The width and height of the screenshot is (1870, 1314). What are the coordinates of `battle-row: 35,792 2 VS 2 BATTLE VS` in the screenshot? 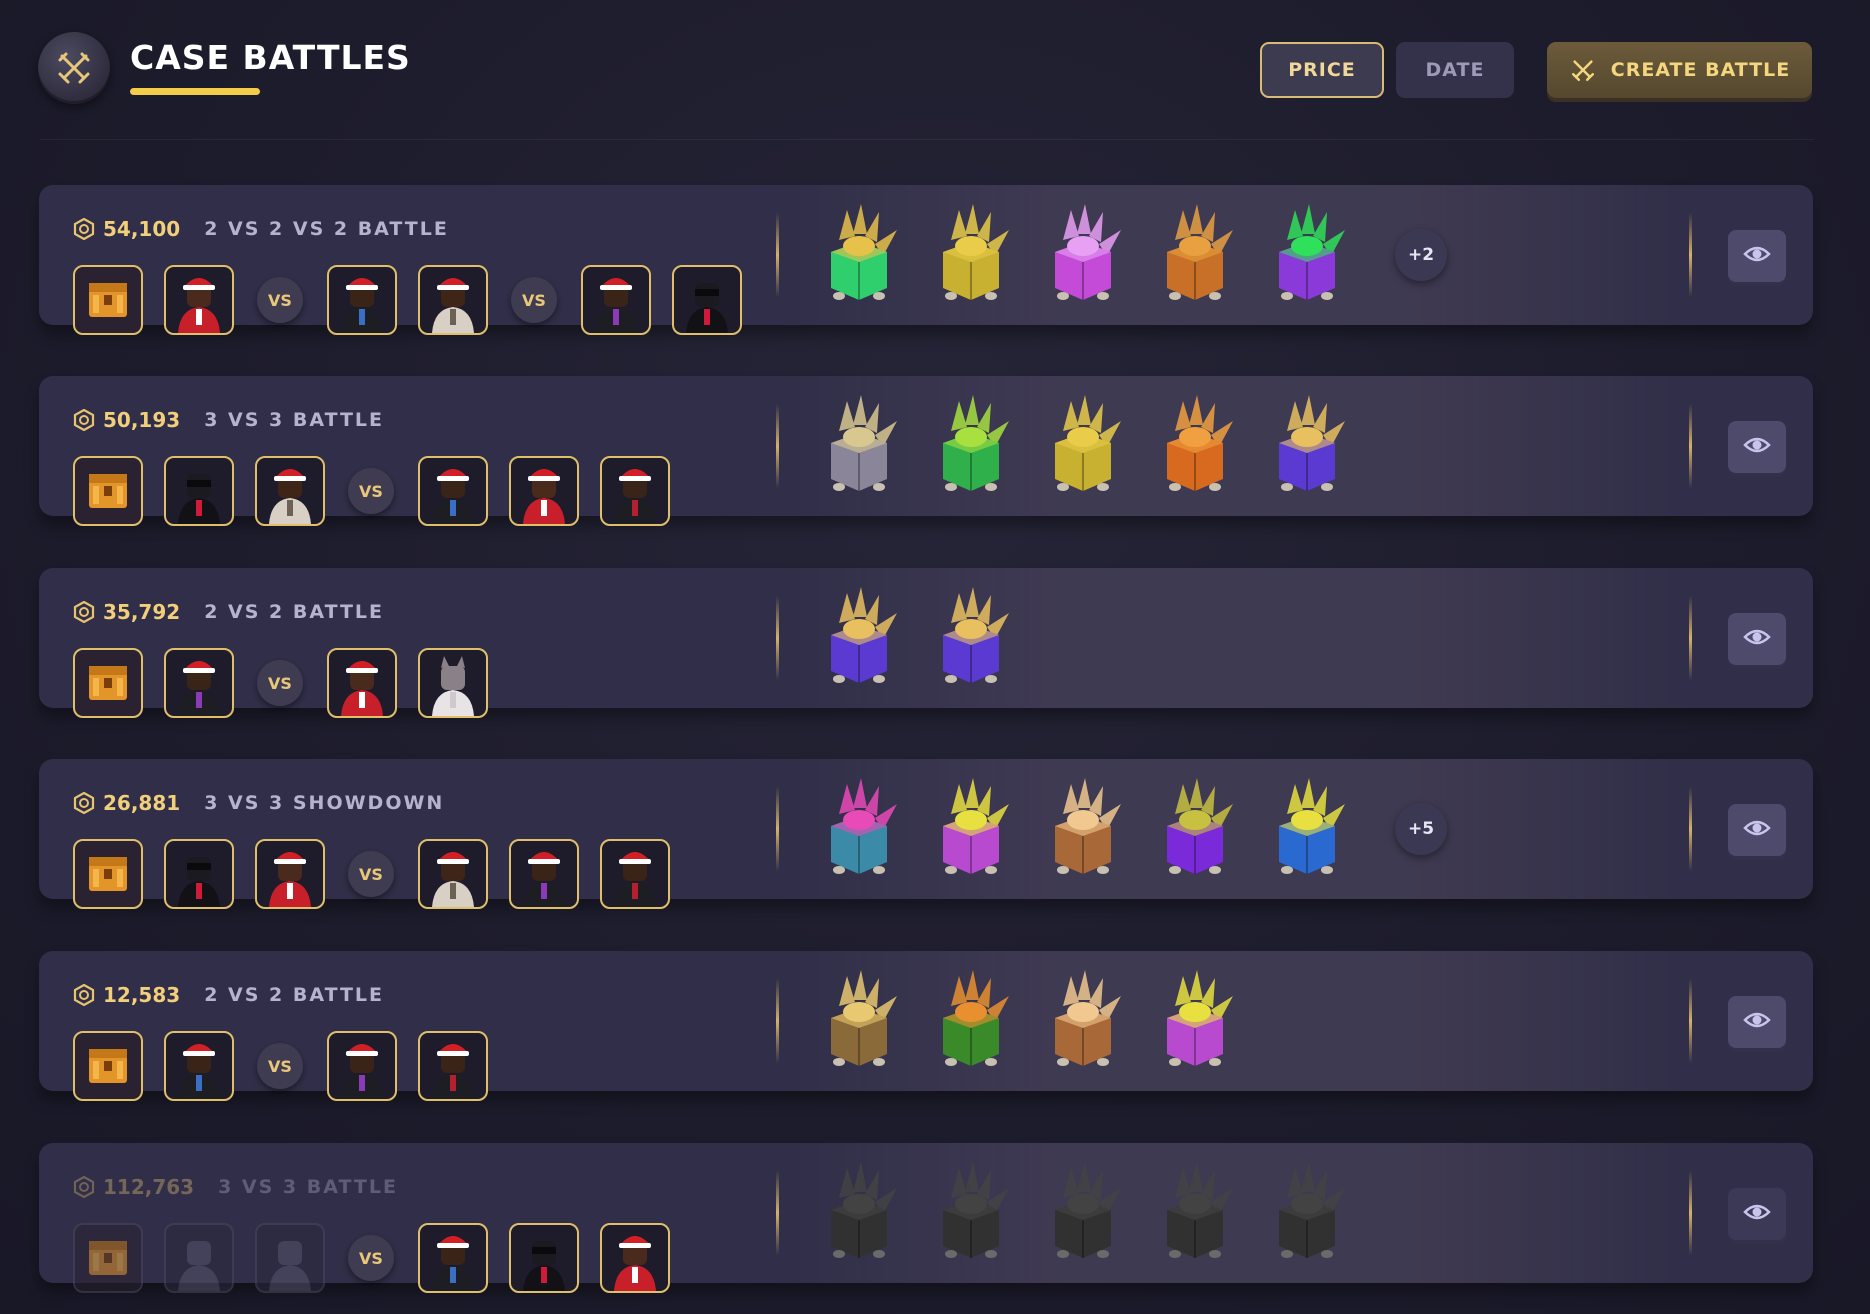 It's located at (926, 643).